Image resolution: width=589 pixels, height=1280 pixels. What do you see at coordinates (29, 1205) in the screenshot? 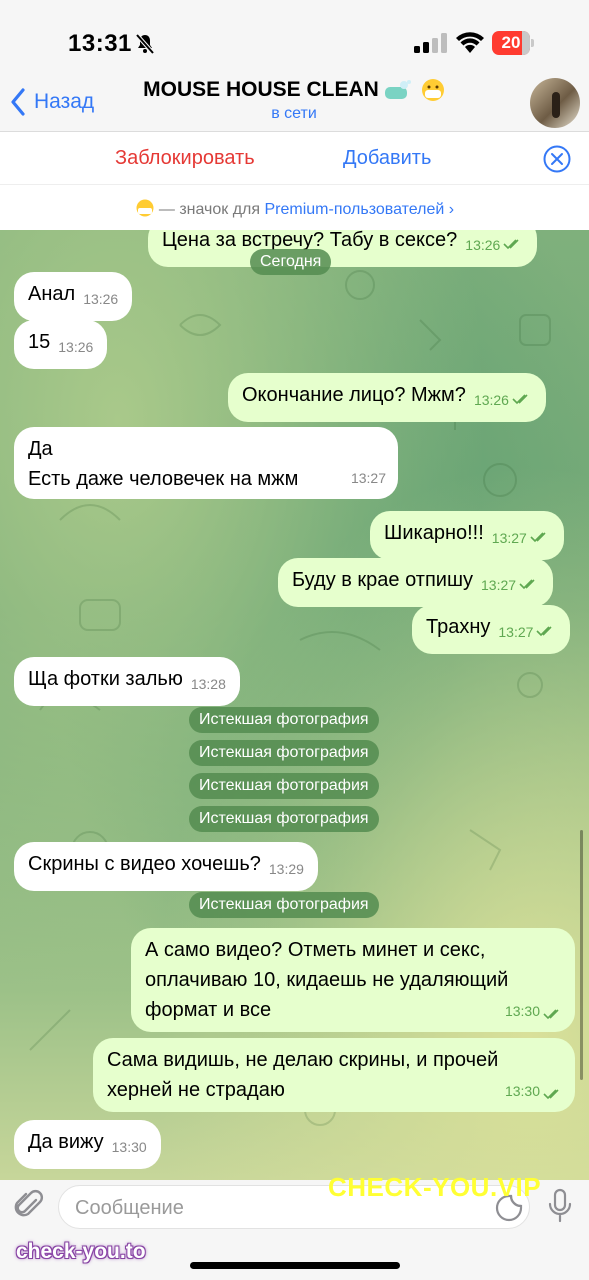
I see `paperclip-icon` at bounding box center [29, 1205].